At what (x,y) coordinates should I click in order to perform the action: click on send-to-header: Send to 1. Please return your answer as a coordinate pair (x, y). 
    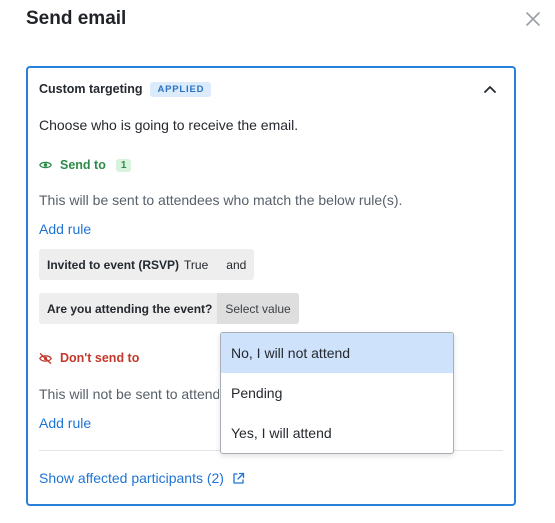
    Looking at the image, I should click on (85, 165).